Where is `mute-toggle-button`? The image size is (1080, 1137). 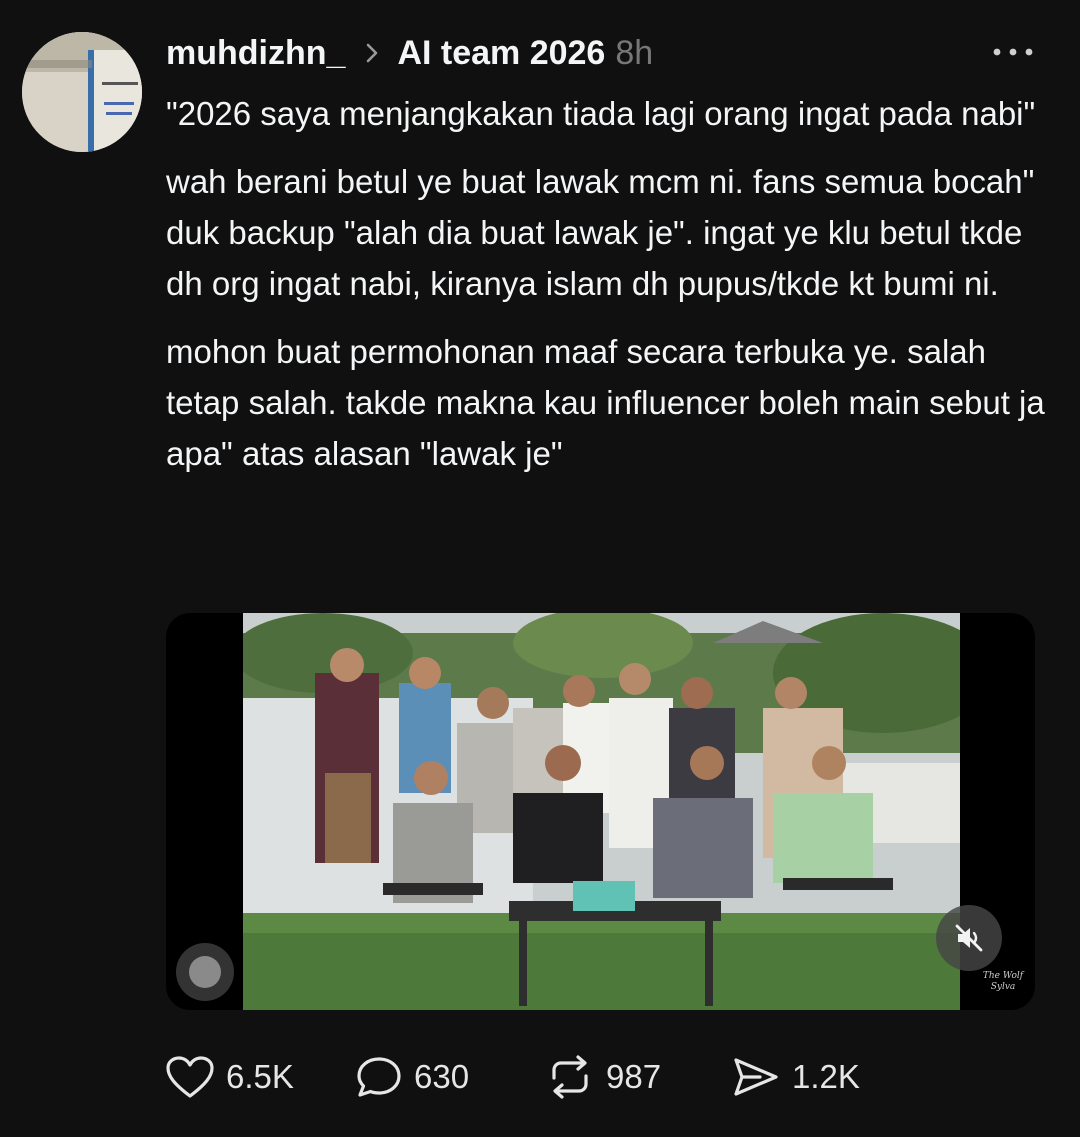
mute-toggle-button is located at coordinates (969, 938).